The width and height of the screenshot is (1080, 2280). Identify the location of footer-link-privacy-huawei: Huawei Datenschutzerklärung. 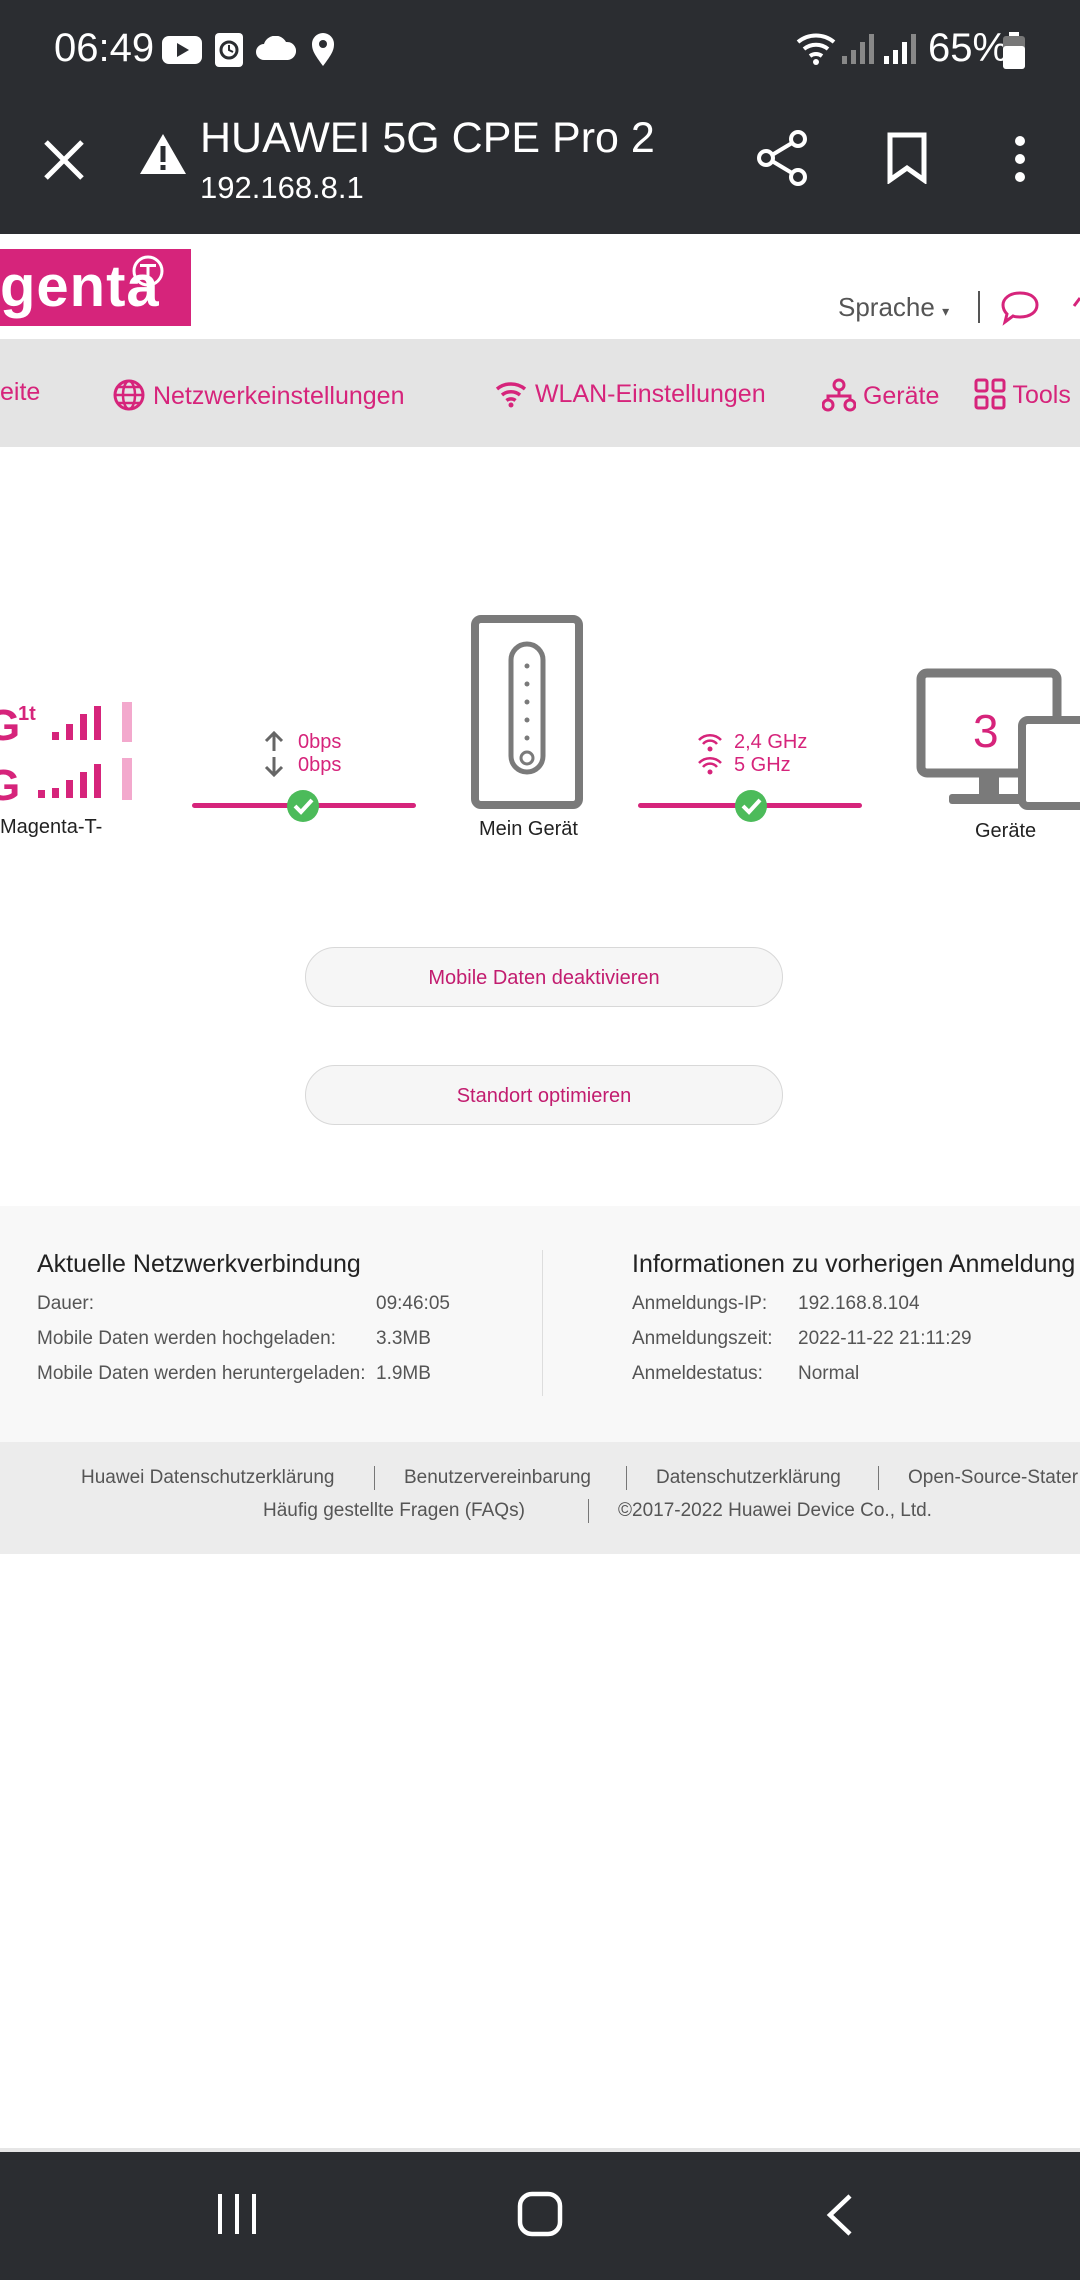
(207, 1478).